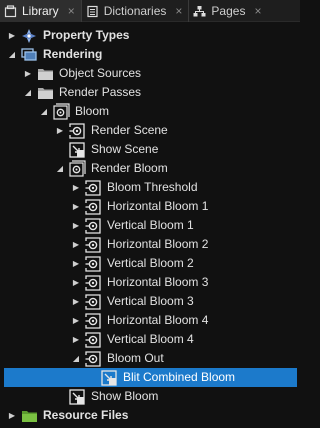  I want to click on tree-item-label: Horizontal Bloom 1, so click(158, 206).